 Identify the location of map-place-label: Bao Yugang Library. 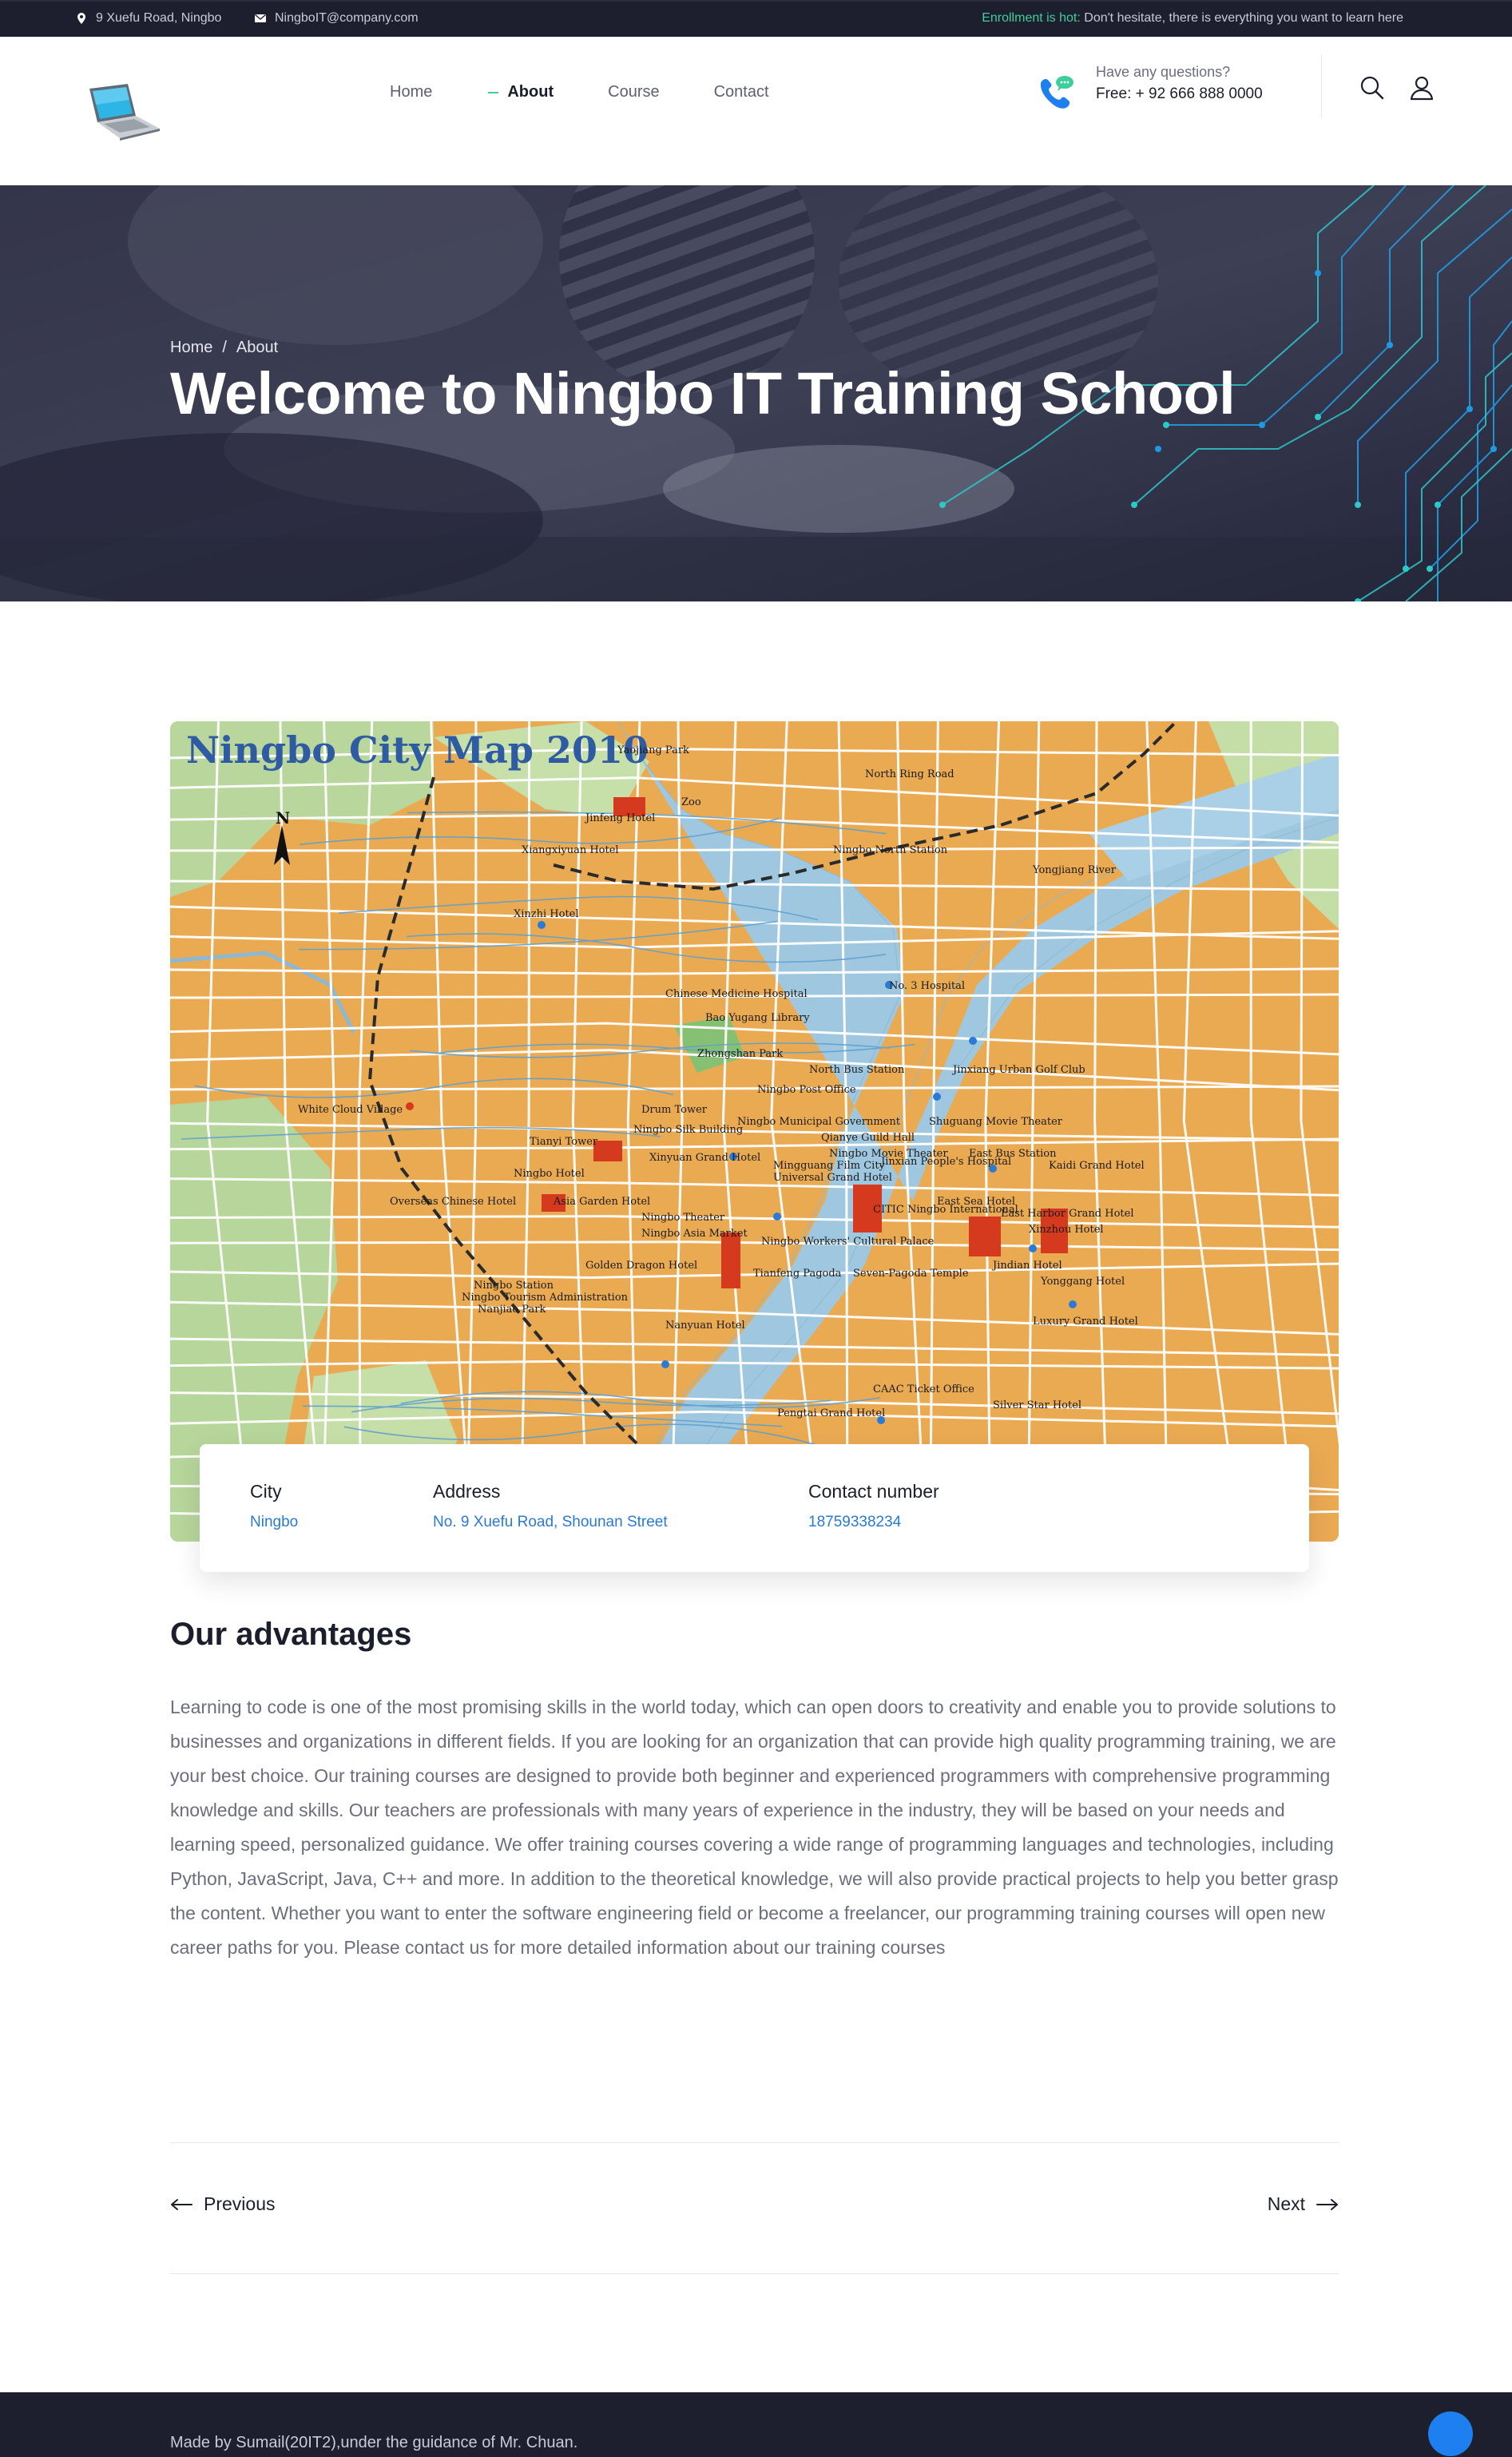
(757, 1018).